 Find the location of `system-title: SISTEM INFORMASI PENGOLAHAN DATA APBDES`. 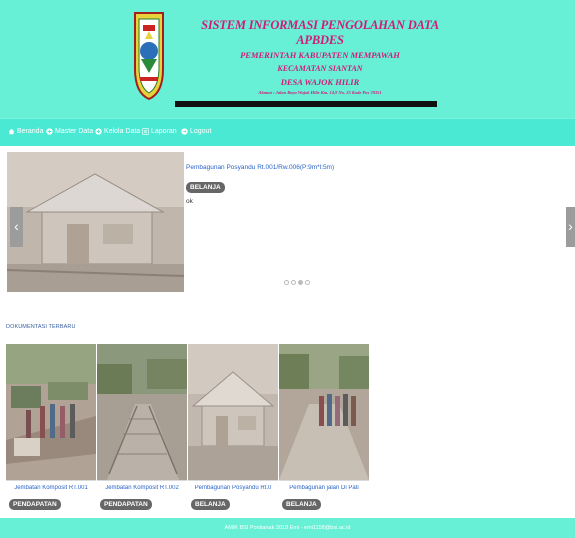

system-title: SISTEM INFORMASI PENGOLAHAN DATA APBDES is located at coordinates (320, 32).